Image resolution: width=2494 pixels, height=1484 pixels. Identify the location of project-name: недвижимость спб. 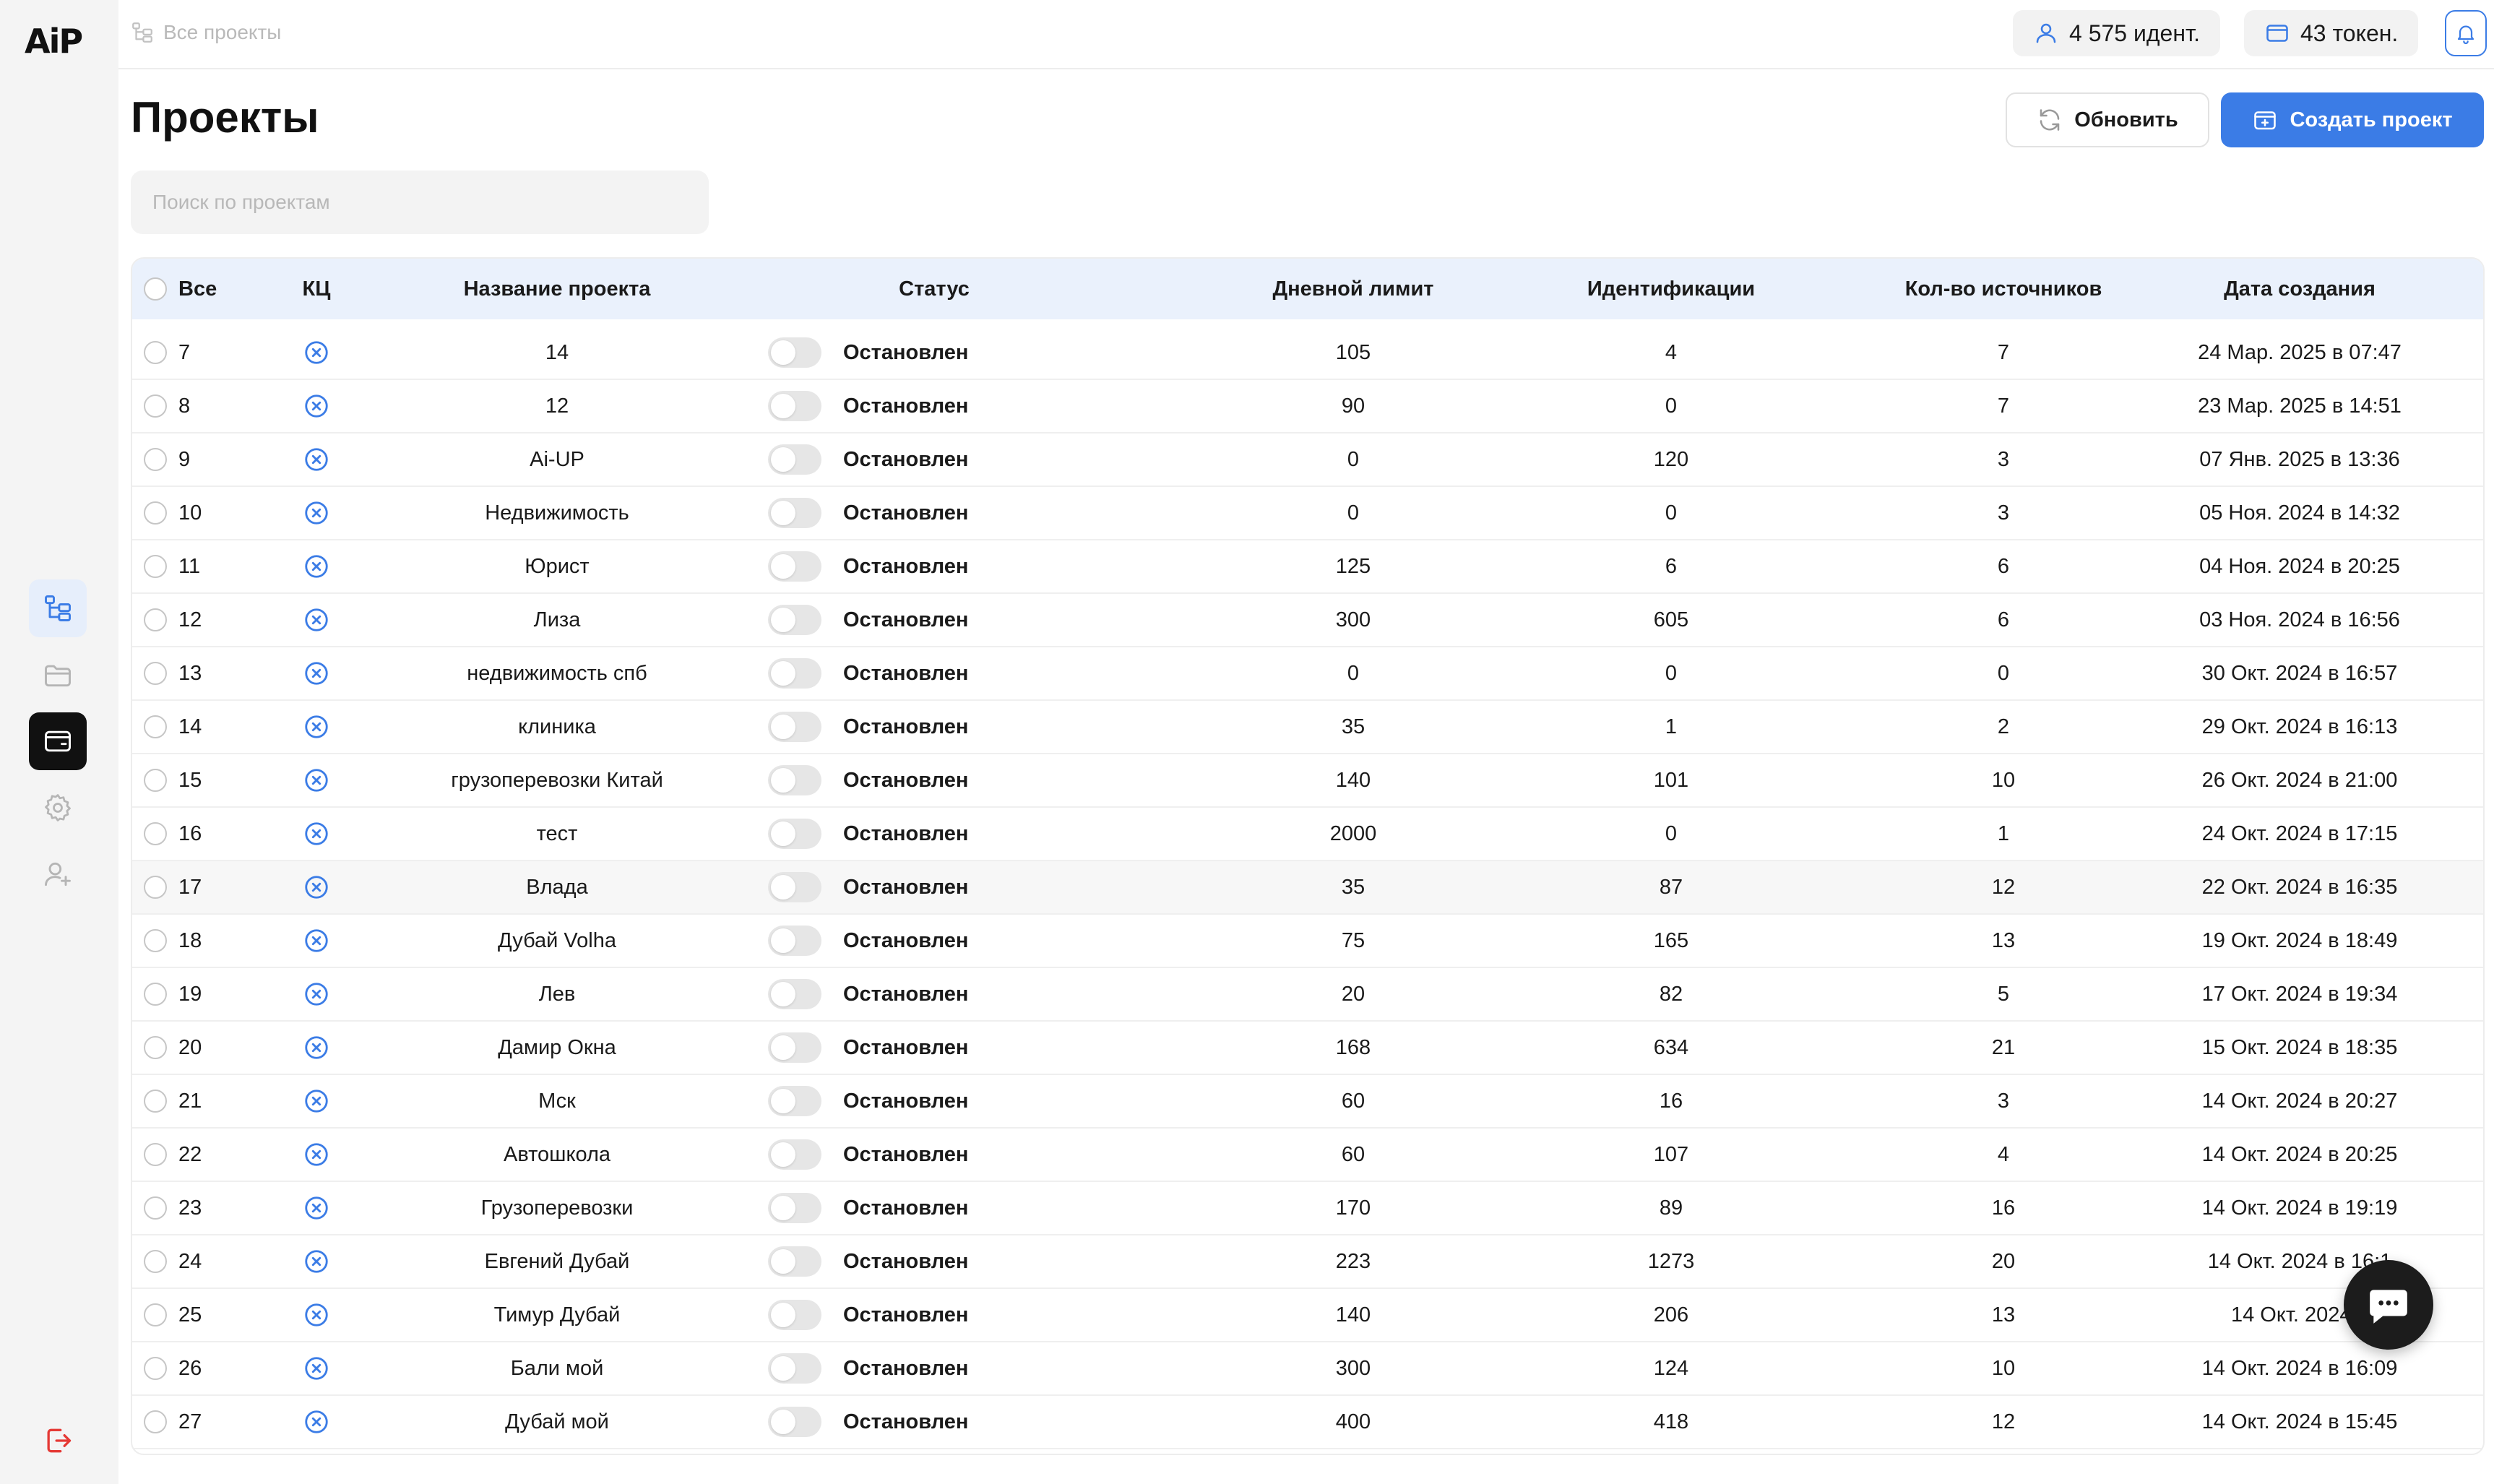
(557, 673).